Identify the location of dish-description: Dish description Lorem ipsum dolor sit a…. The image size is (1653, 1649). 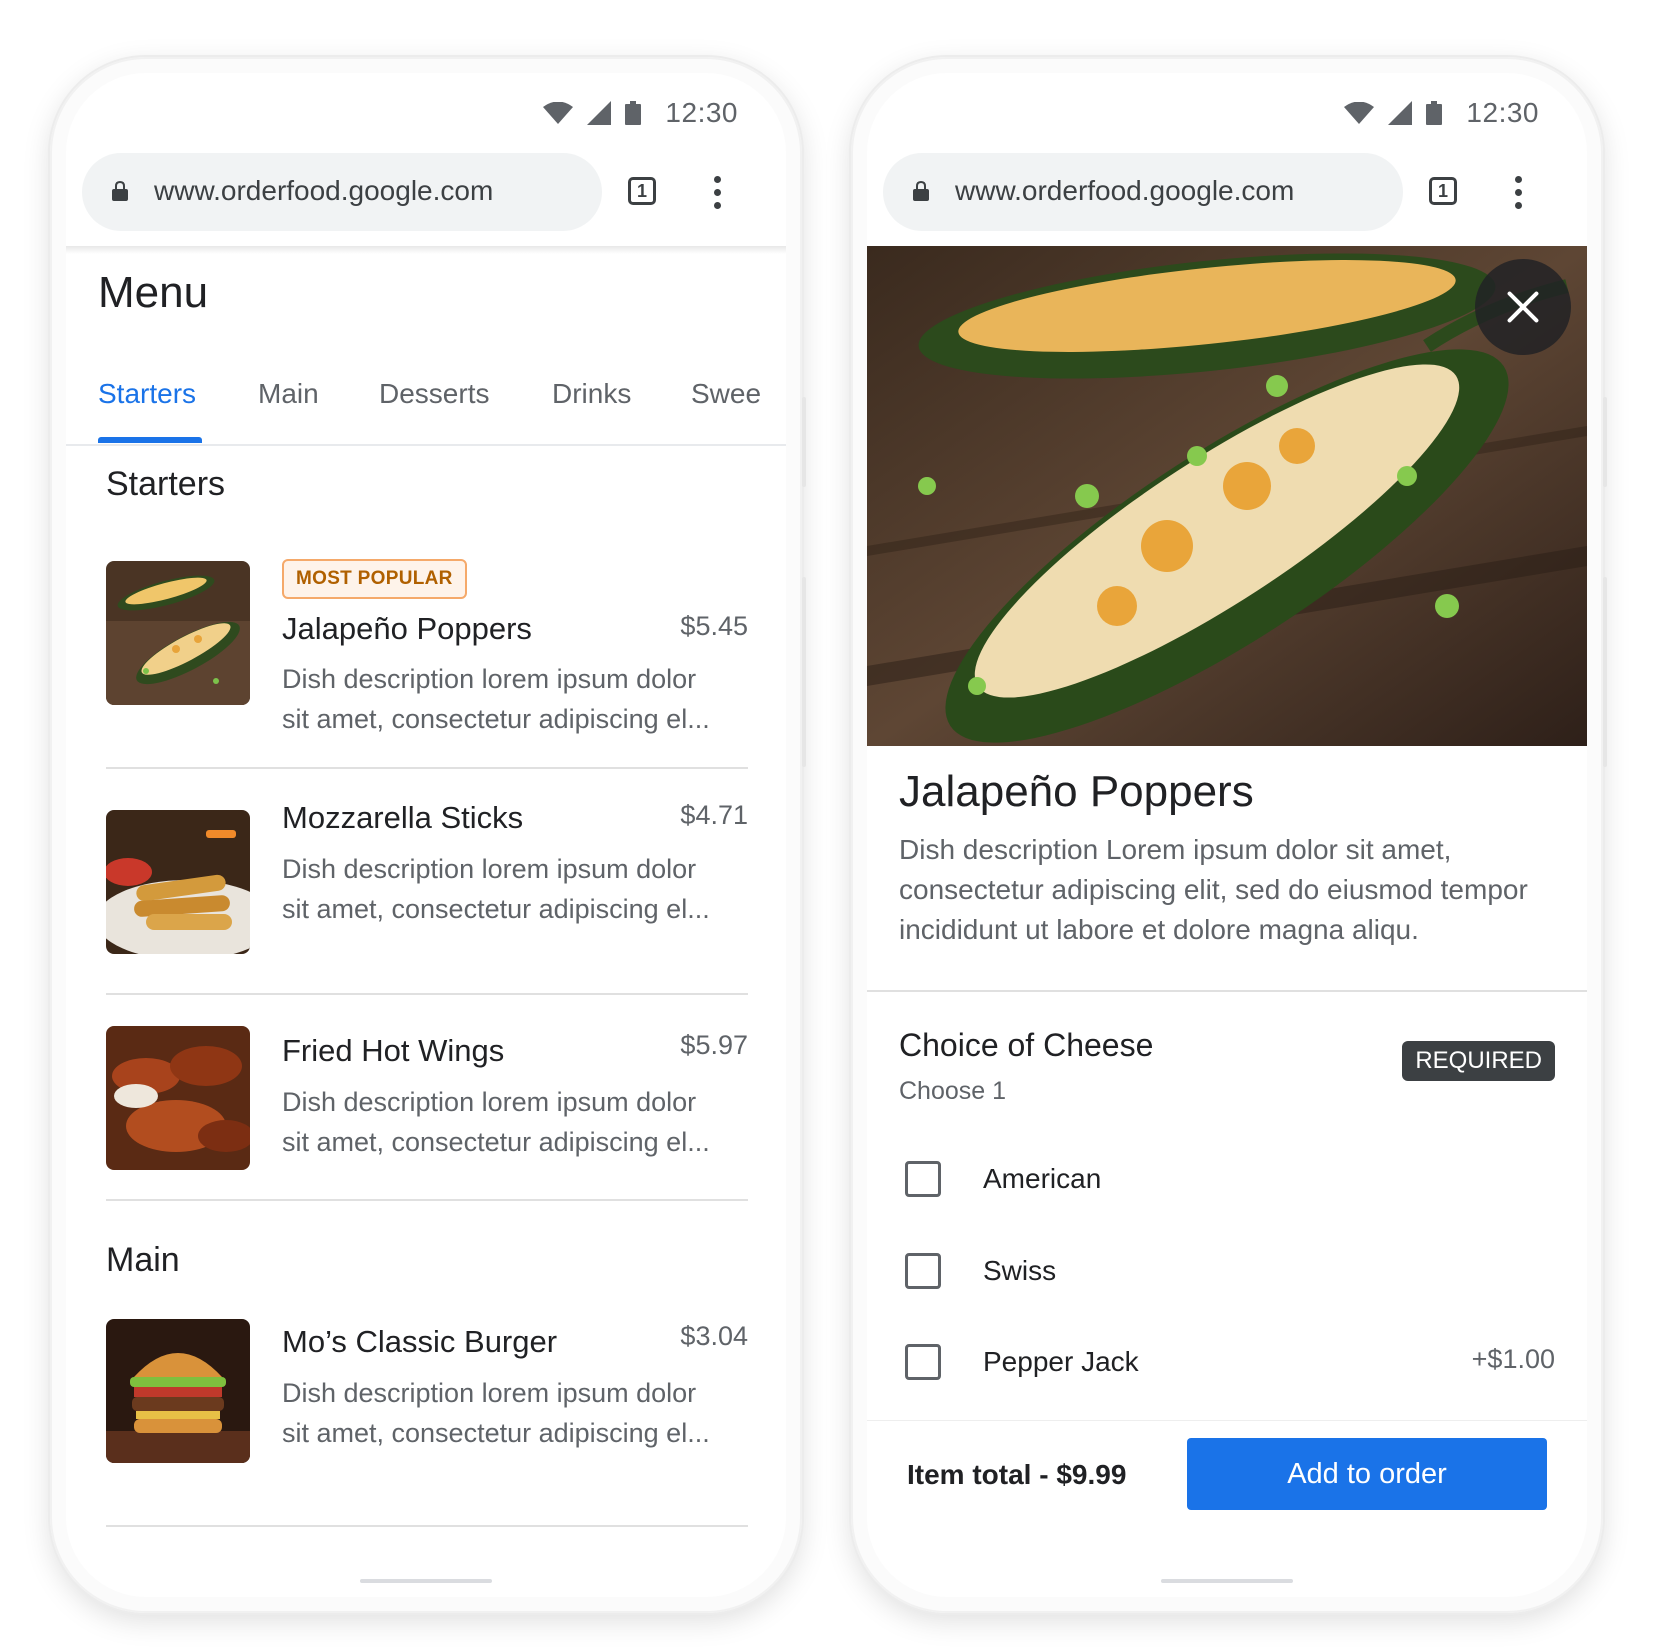
(1213, 889).